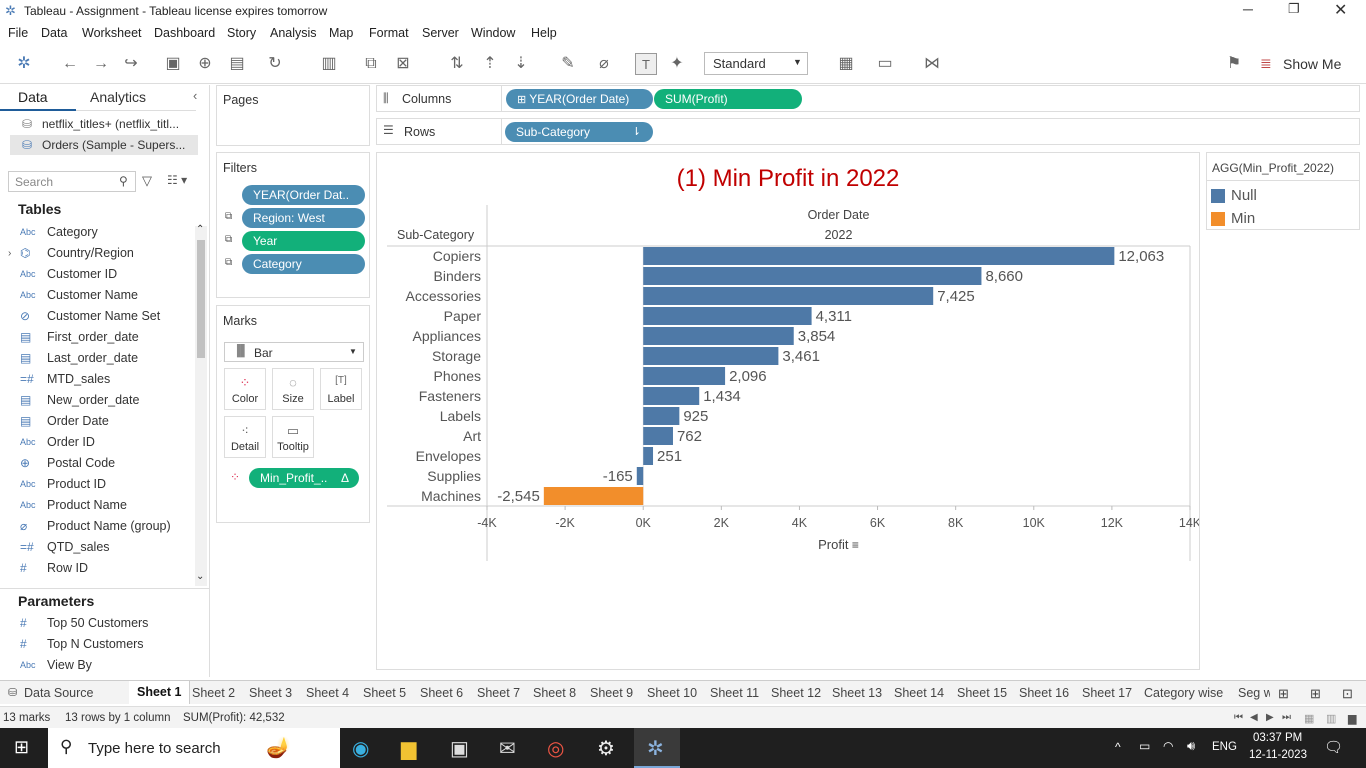 This screenshot has height=768, width=1366. Describe the element at coordinates (1270, 717) in the screenshot. I see `sheet-nav-next-icon: ▶` at that location.